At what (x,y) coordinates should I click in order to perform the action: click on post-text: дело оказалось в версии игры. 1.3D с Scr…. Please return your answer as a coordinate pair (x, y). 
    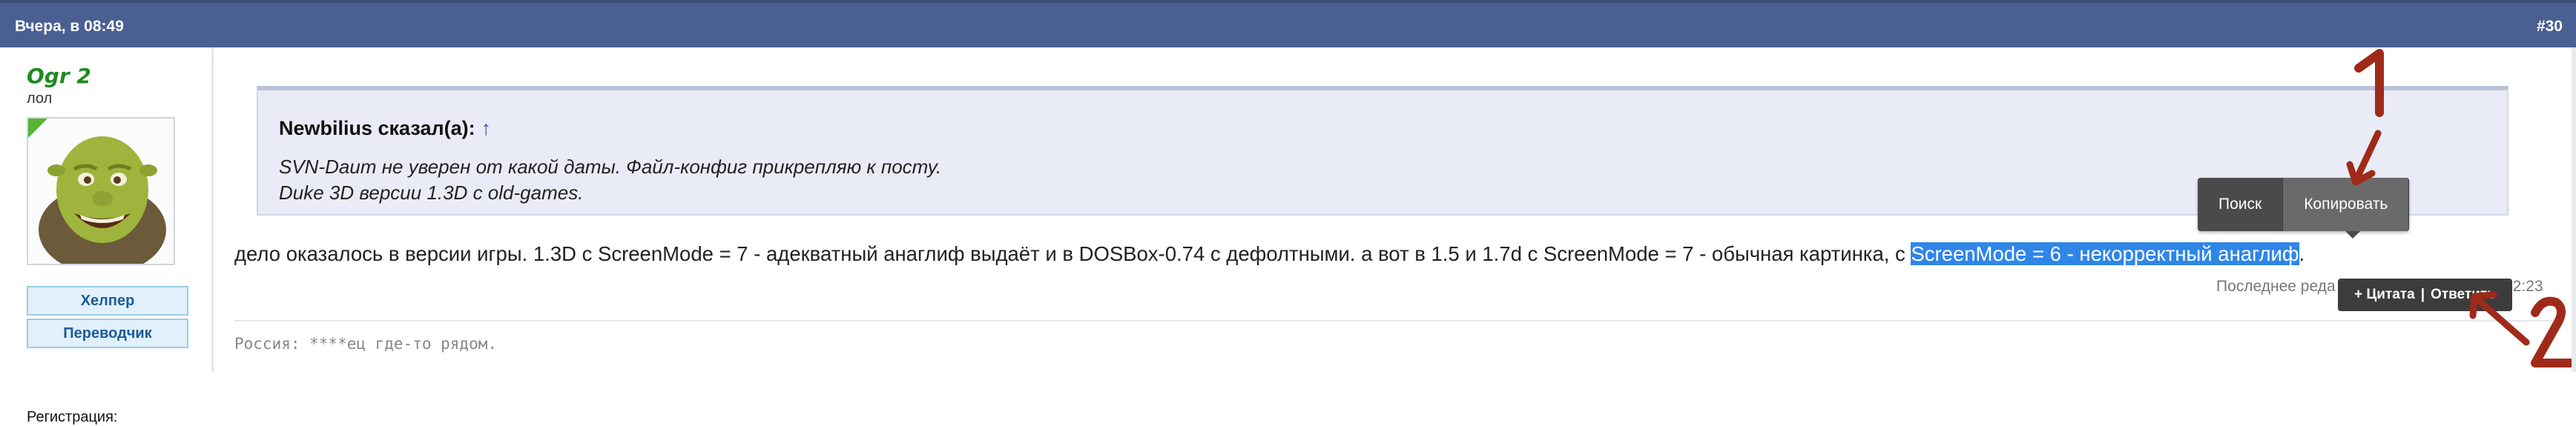
    Looking at the image, I should click on (1073, 254).